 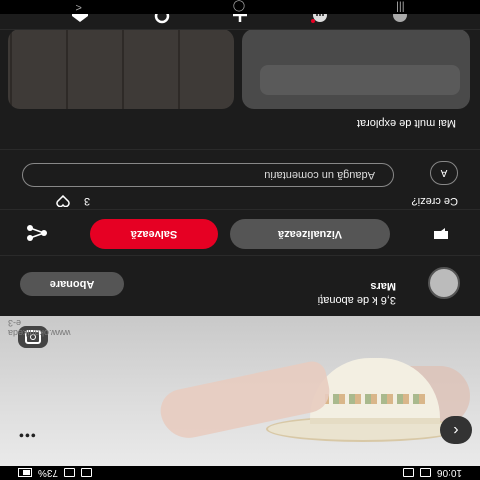 I want to click on gallery-icon, so click(x=408, y=473).